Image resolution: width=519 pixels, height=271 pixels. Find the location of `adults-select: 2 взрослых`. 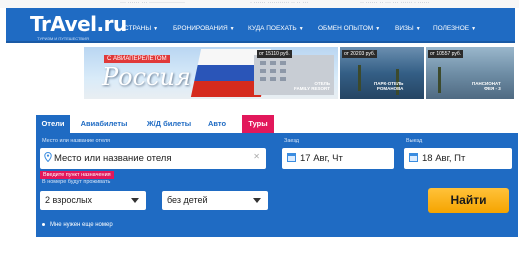

adults-select: 2 взрослых is located at coordinates (93, 200).